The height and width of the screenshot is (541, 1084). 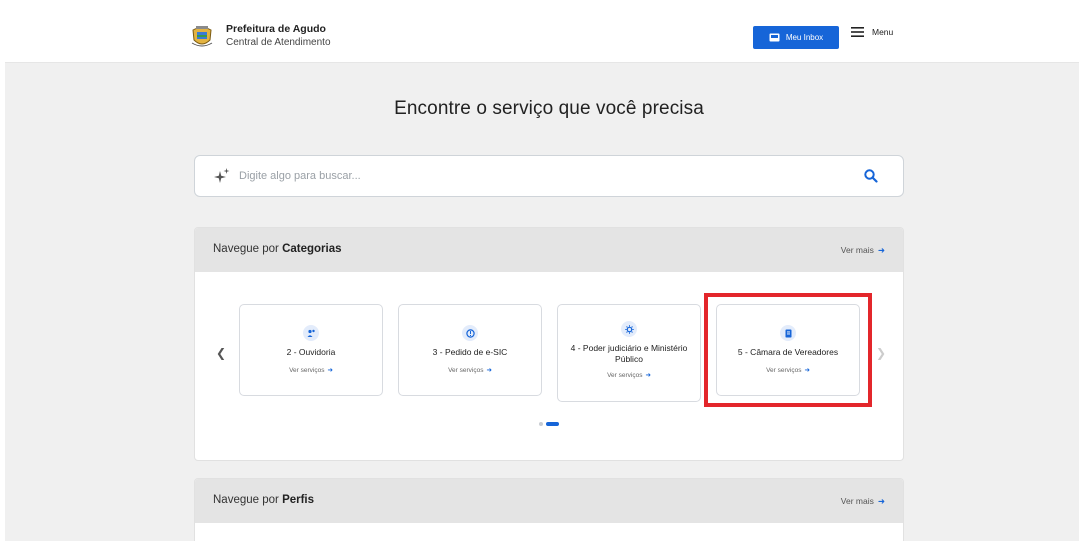 I want to click on profiles-title: Navegue por Perfis, so click(x=263, y=500).